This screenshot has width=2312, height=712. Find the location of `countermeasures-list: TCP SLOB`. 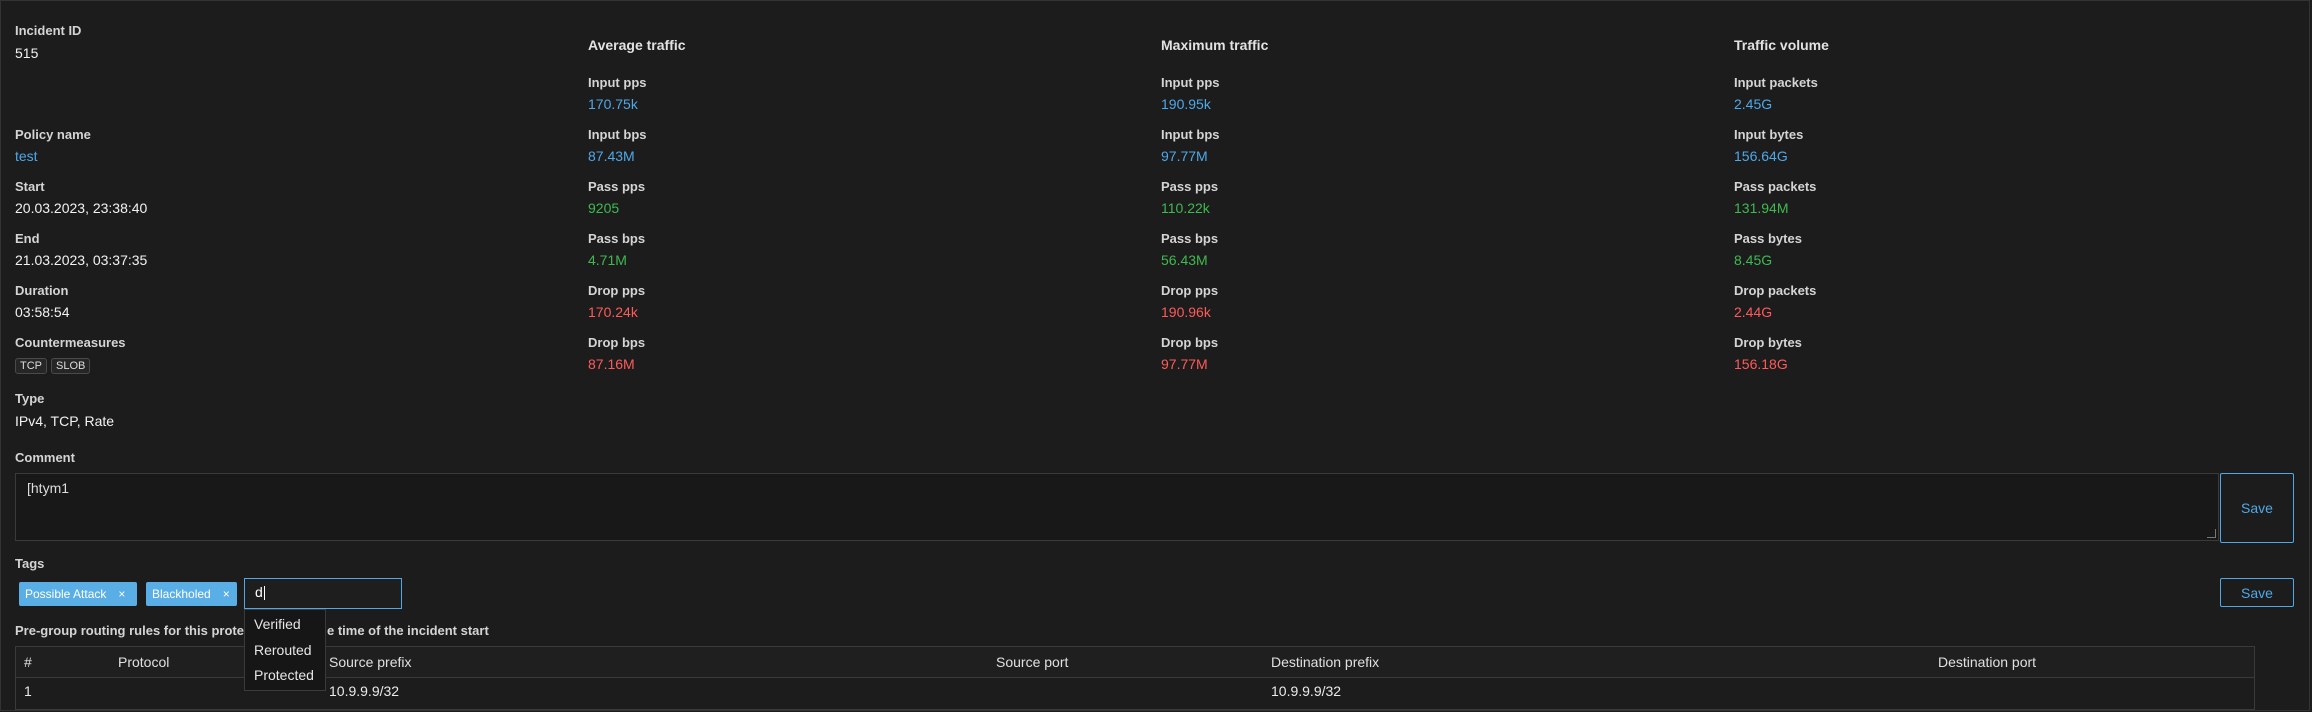

countermeasures-list: TCP SLOB is located at coordinates (54, 365).